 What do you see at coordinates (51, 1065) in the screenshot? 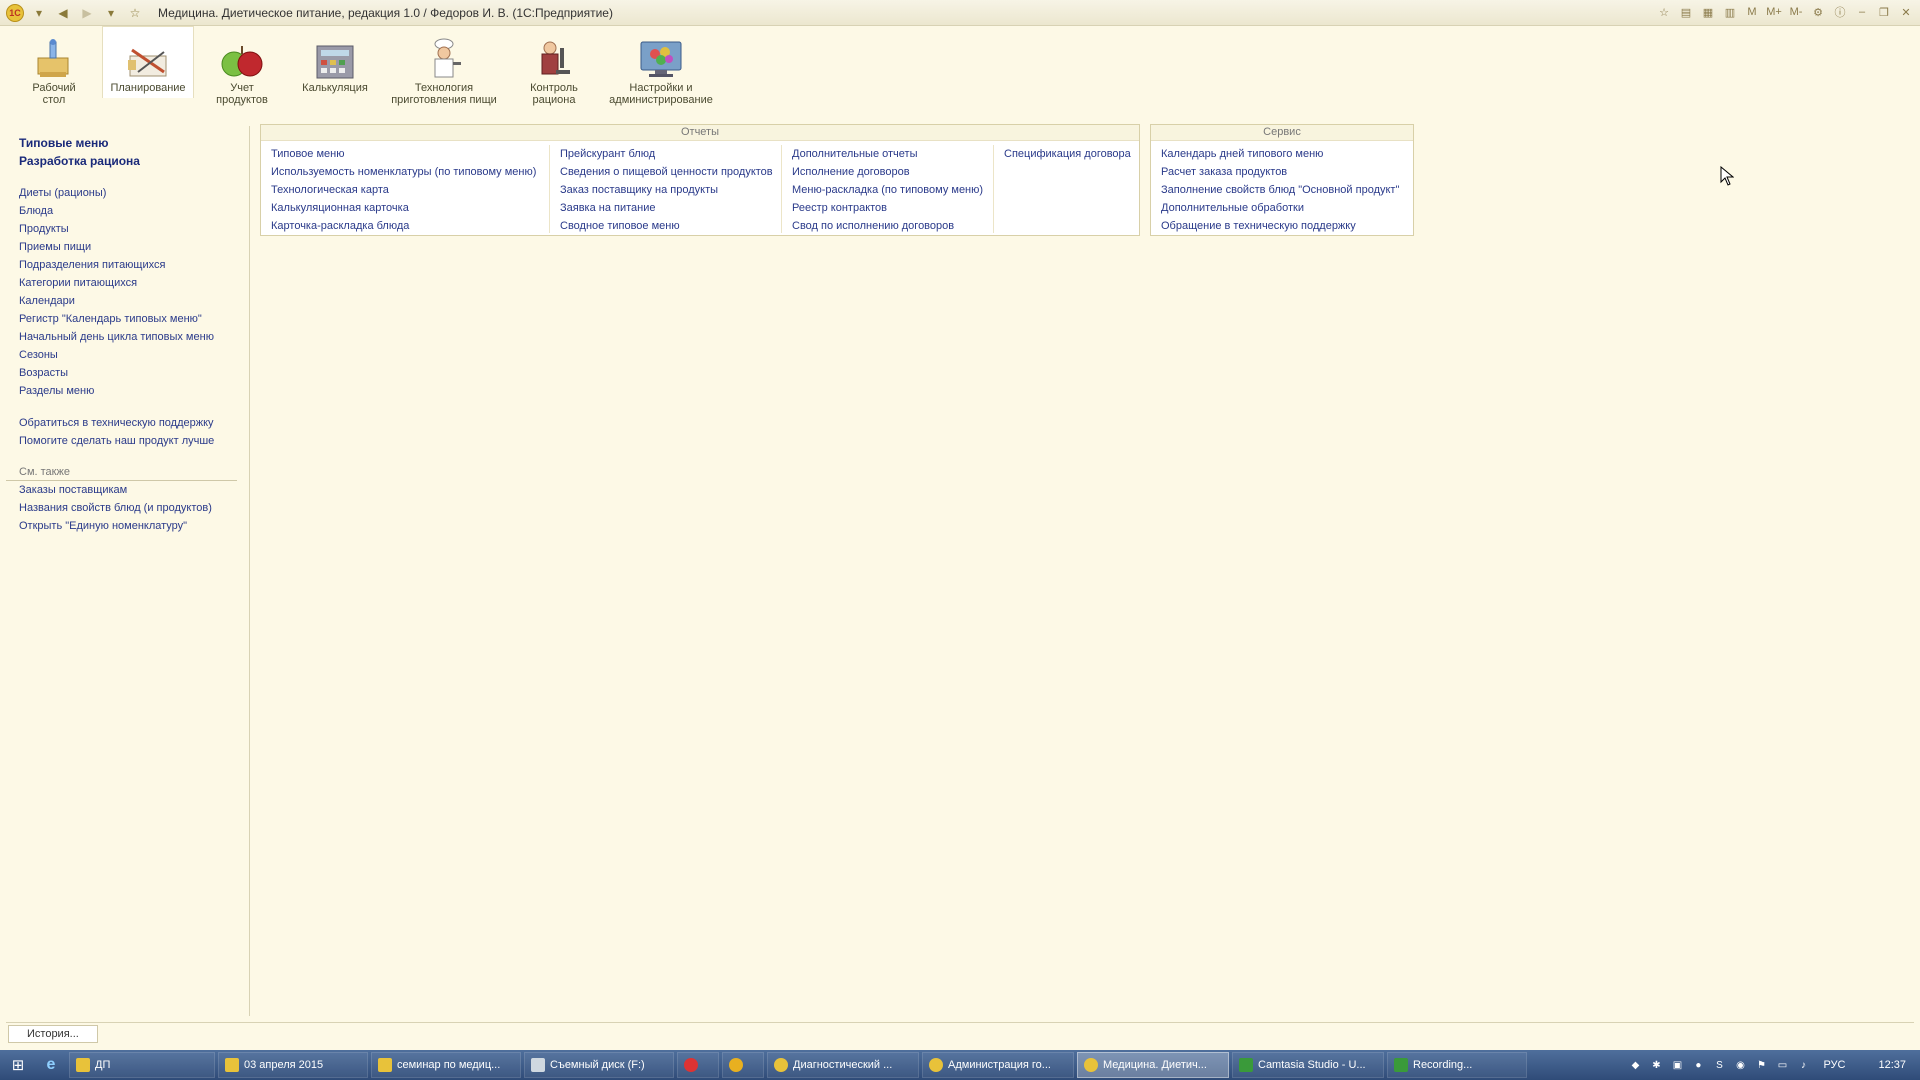
I see `internet-explorer-icon: e` at bounding box center [51, 1065].